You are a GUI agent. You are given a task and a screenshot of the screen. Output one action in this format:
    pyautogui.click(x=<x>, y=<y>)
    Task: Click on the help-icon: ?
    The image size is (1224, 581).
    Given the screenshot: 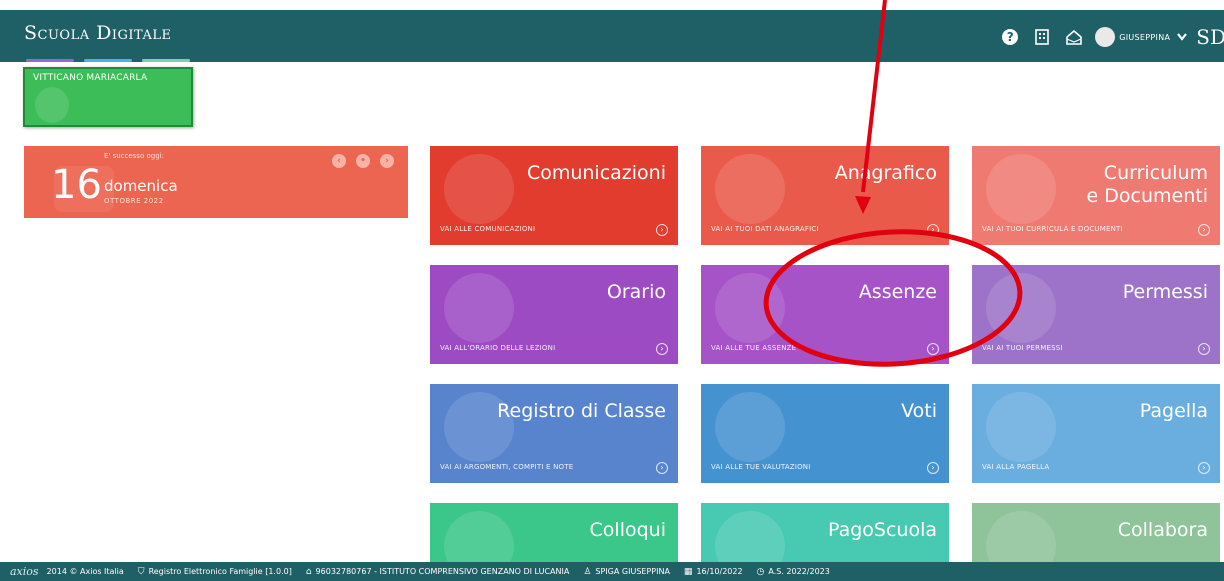 What is the action you would take?
    pyautogui.click(x=1010, y=37)
    